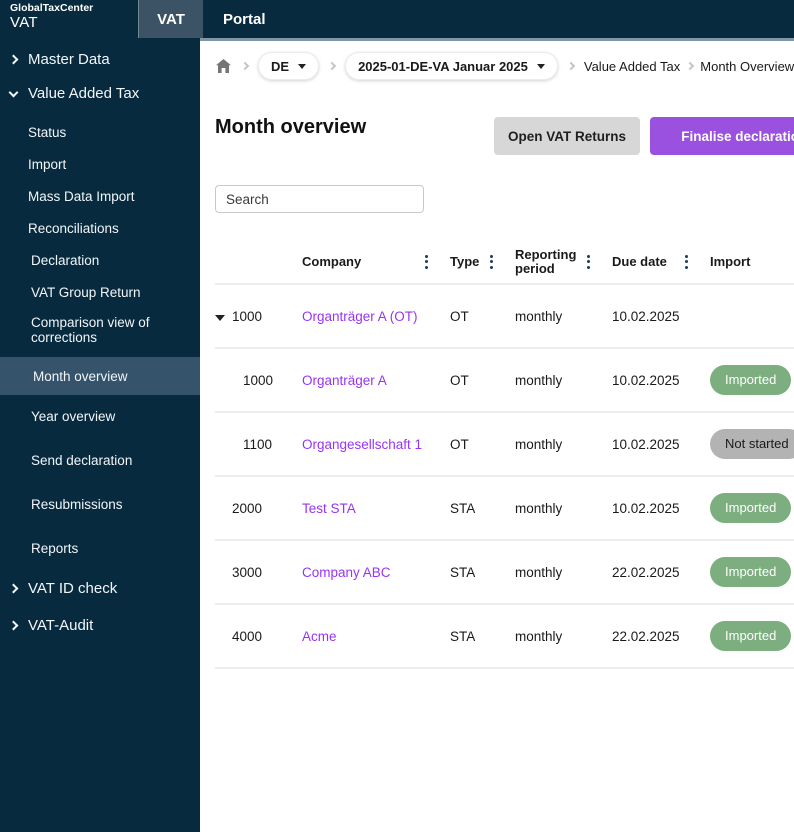 Image resolution: width=794 pixels, height=832 pixels. Describe the element at coordinates (244, 19) in the screenshot. I see `tab-portal: Portal` at that location.